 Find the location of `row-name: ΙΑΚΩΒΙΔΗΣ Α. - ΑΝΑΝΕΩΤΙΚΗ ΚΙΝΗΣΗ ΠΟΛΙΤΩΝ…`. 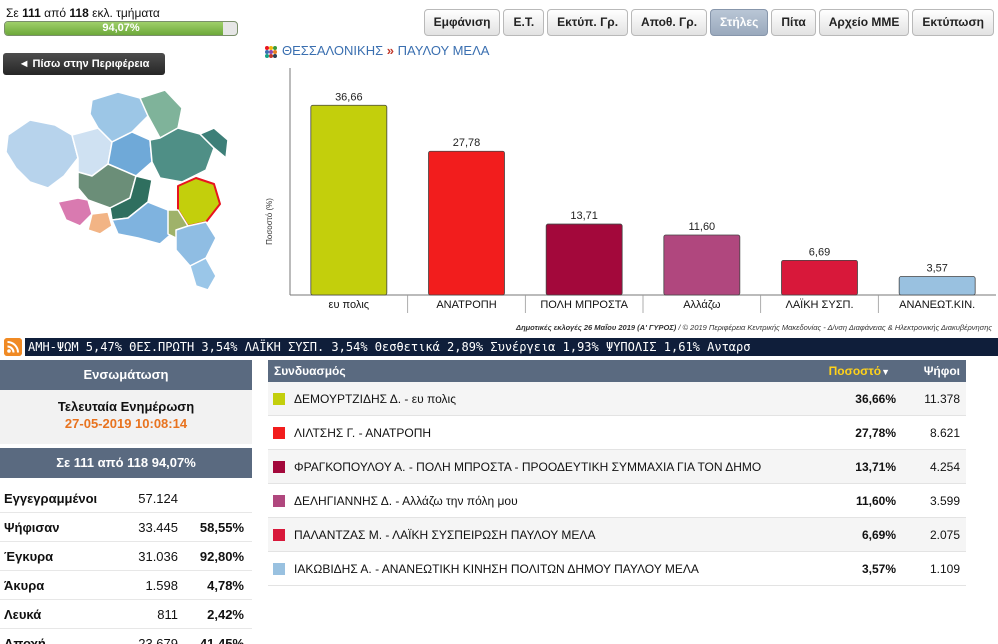

row-name: ΙΑΚΩΒΙΔΗΣ Α. - ΑΝΑΝΕΩΤΙΚΗ ΚΙΝΗΣΗ ΠΟΛΙΤΩΝ… is located at coordinates (496, 568).